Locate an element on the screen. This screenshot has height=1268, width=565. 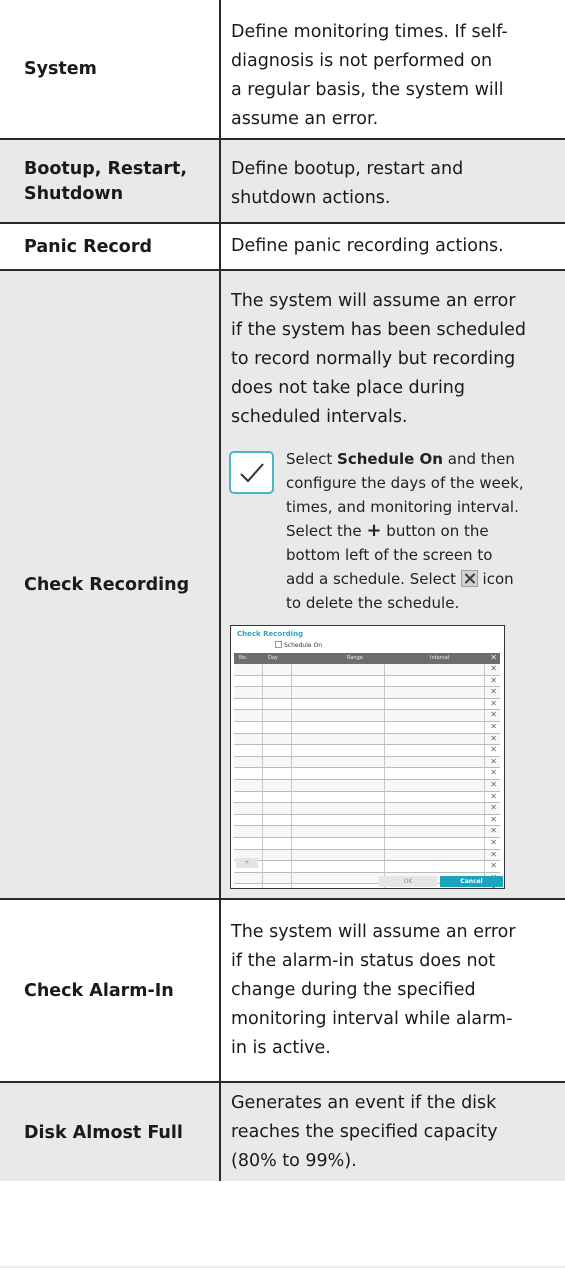
cancel-button: Cancel is located at coordinates (471, 881).